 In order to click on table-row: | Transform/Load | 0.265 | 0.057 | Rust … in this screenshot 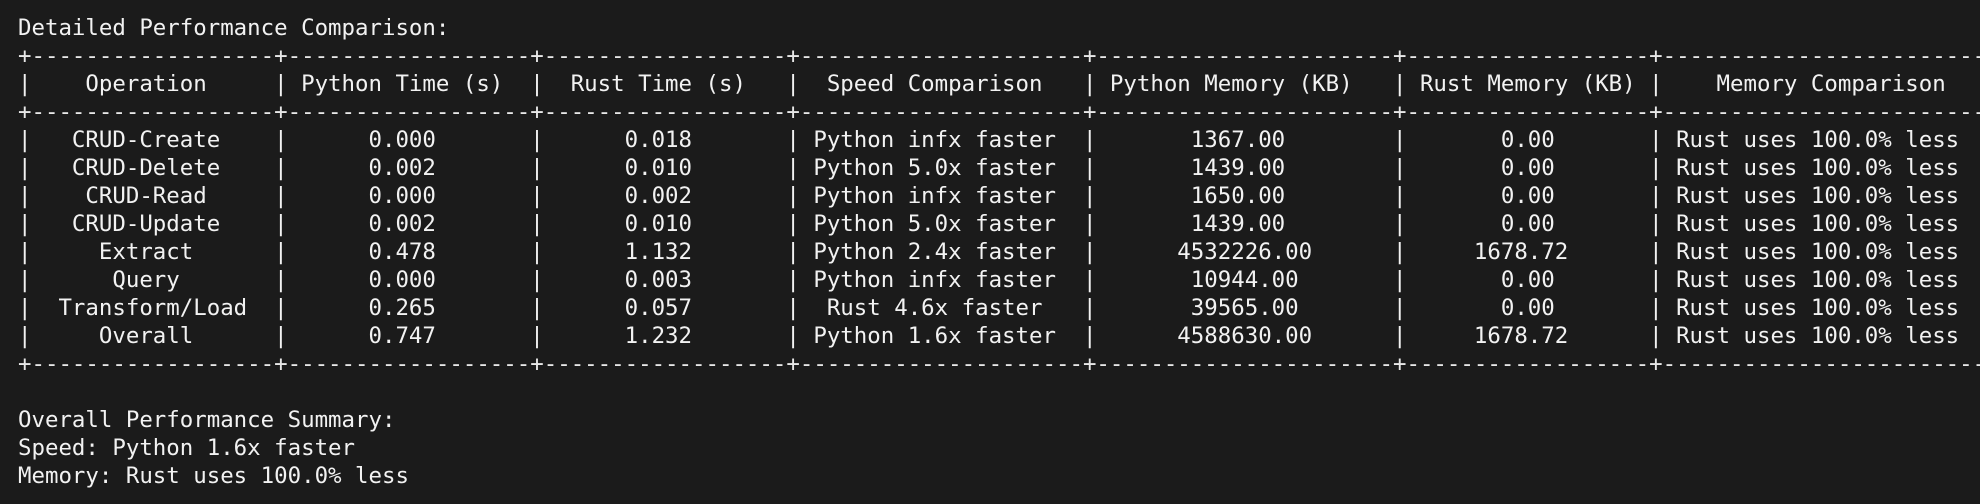, I will do `click(999, 308)`.